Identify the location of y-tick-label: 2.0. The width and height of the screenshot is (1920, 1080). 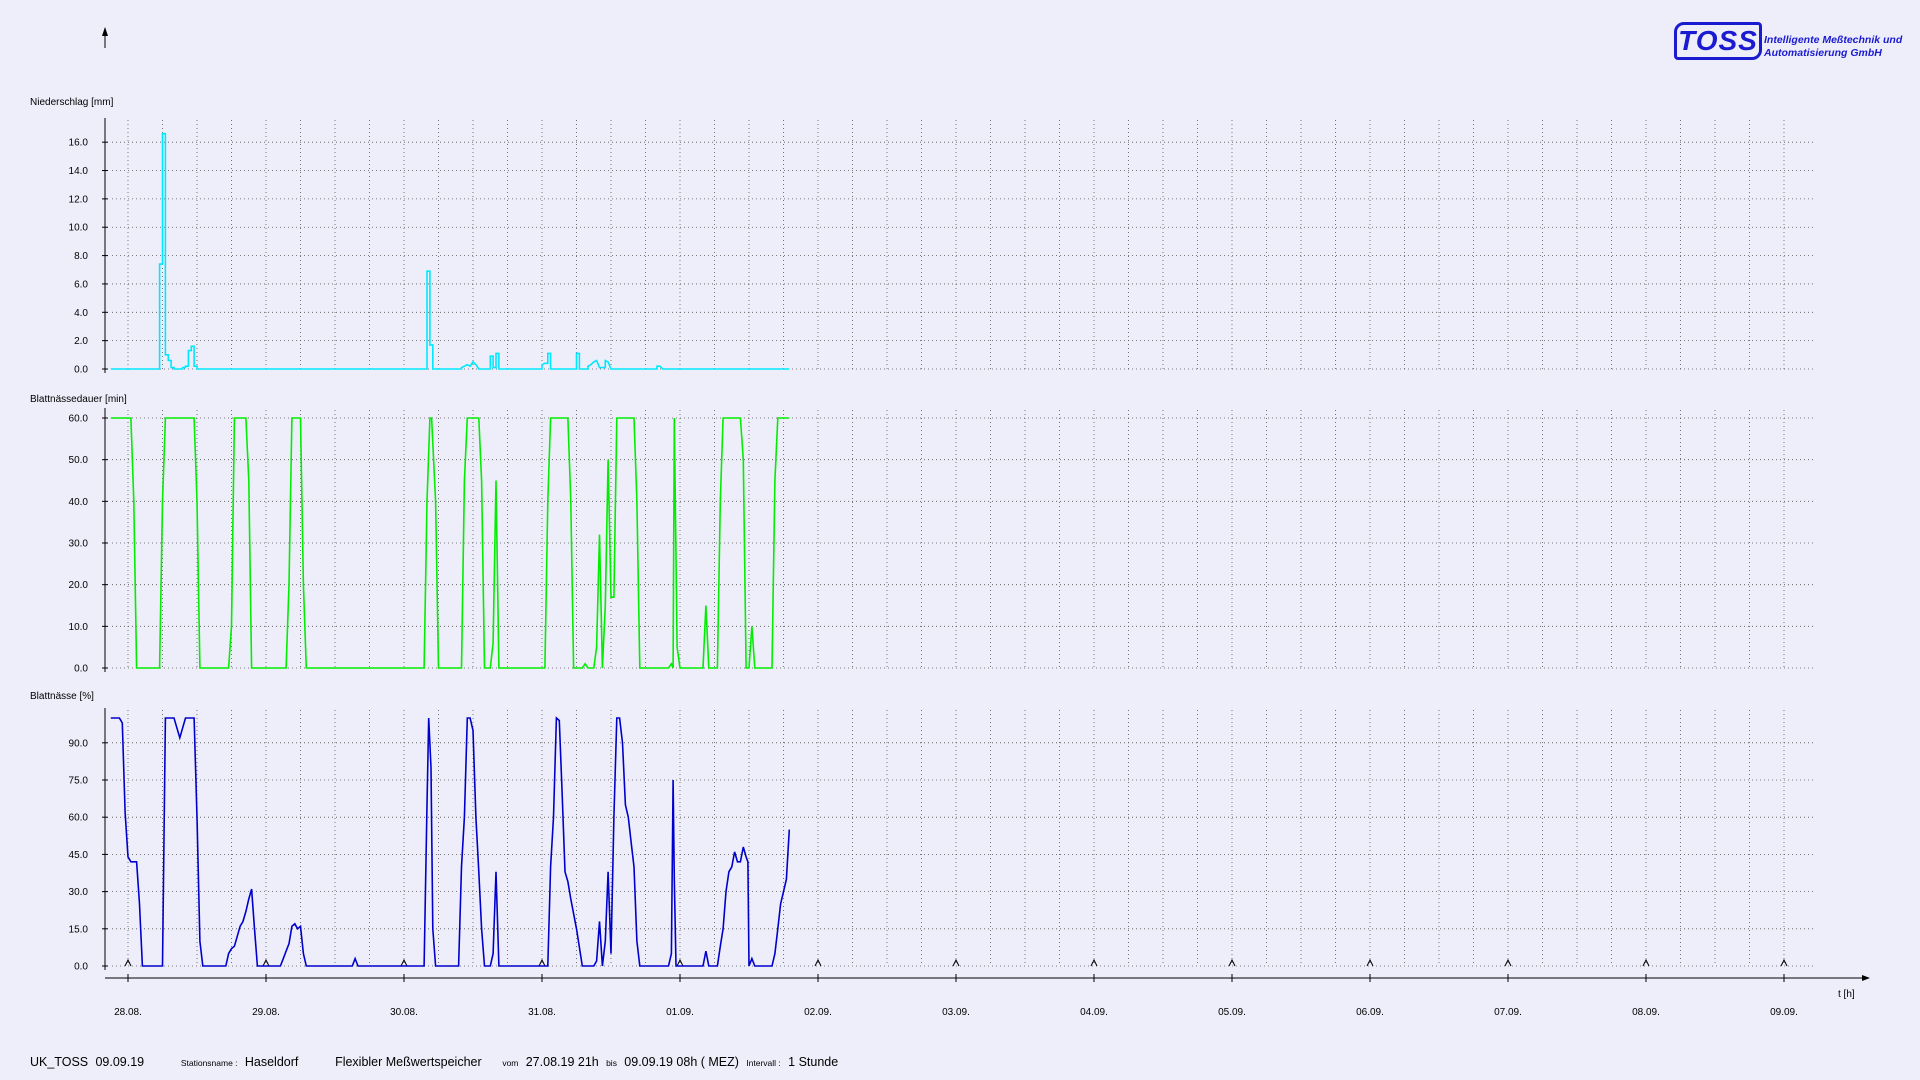
(81, 341).